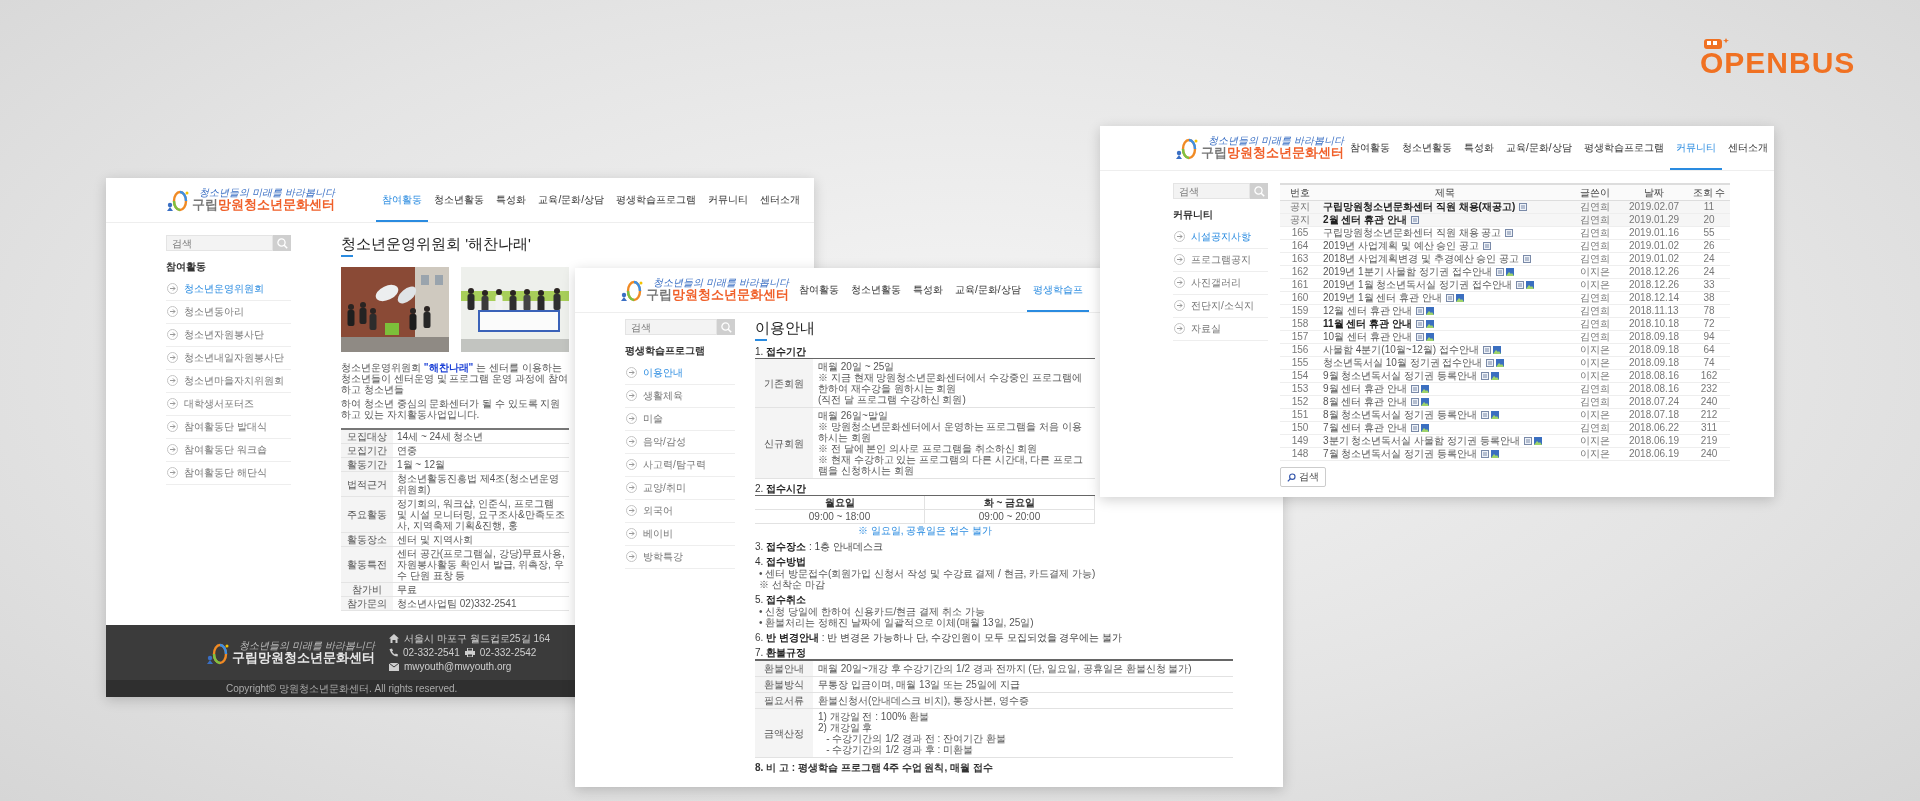 The height and width of the screenshot is (801, 1920). What do you see at coordinates (1382, 297) in the screenshot?
I see `post-title: 2019년 1월 센터 휴관 안내` at bounding box center [1382, 297].